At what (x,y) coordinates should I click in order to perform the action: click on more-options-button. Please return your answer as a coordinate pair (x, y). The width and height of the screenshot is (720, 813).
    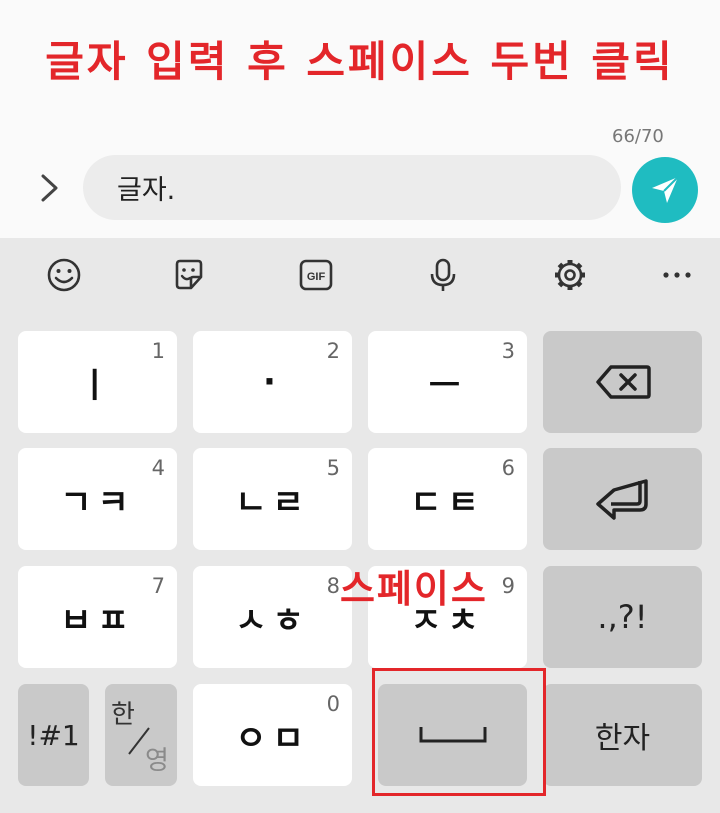
    Looking at the image, I should click on (677, 275).